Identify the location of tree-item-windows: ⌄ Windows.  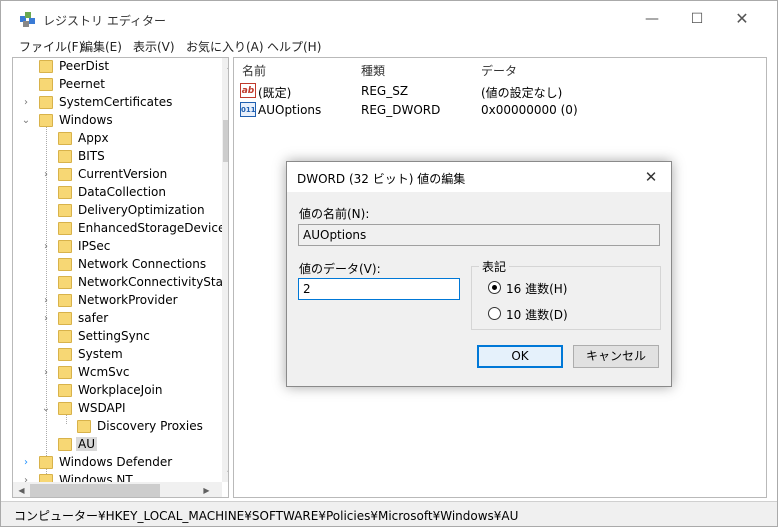
(113, 121).